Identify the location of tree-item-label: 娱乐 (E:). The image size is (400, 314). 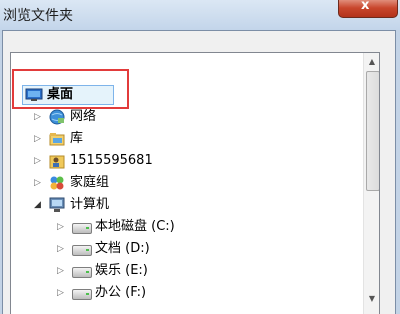
(121, 270).